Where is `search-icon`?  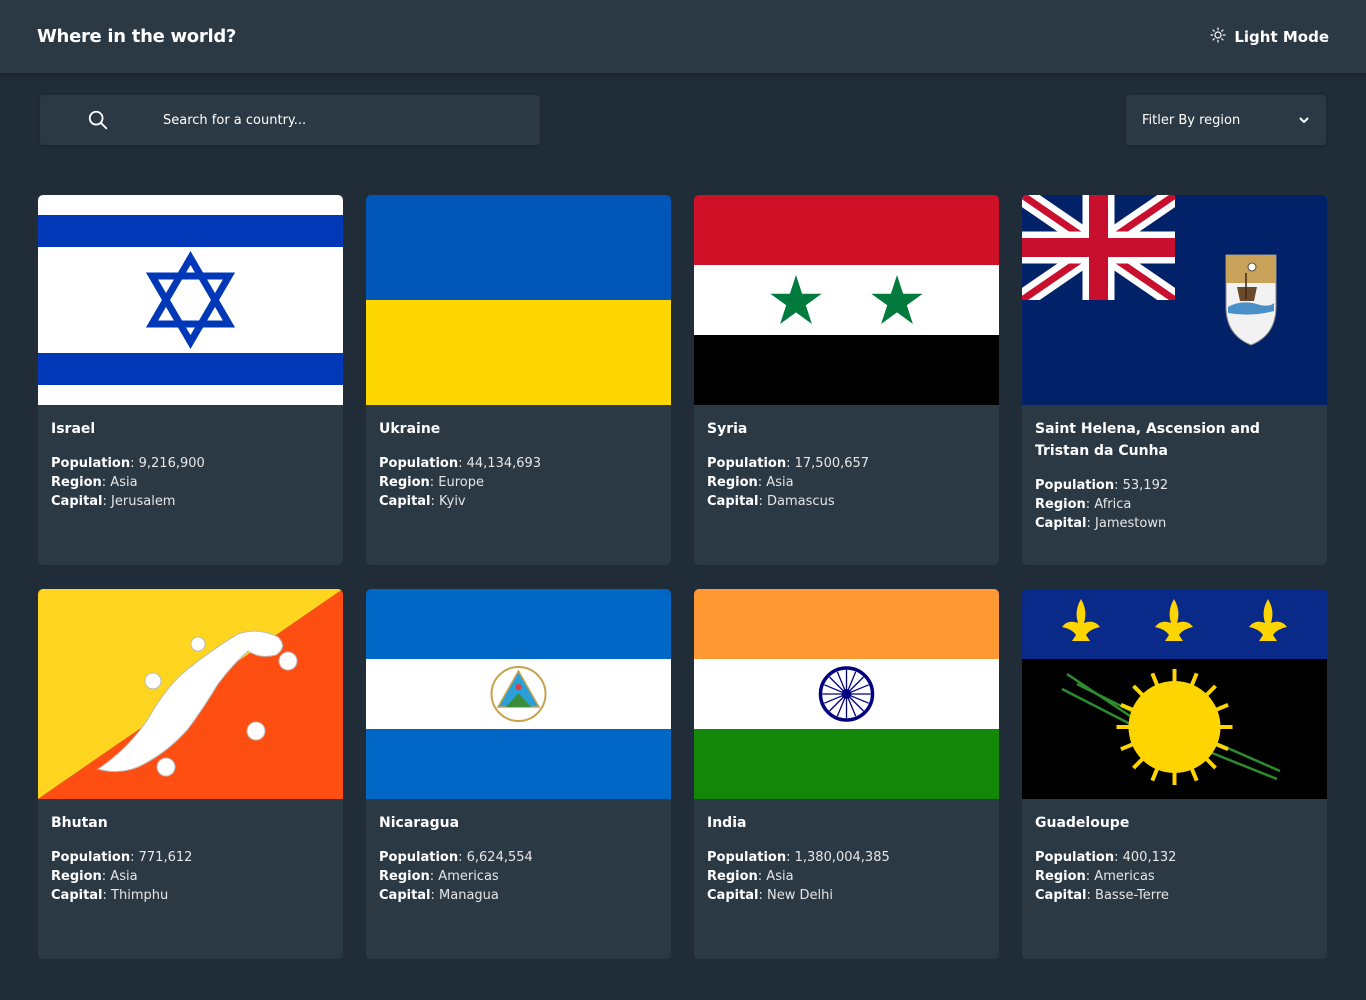
search-icon is located at coordinates (98, 120).